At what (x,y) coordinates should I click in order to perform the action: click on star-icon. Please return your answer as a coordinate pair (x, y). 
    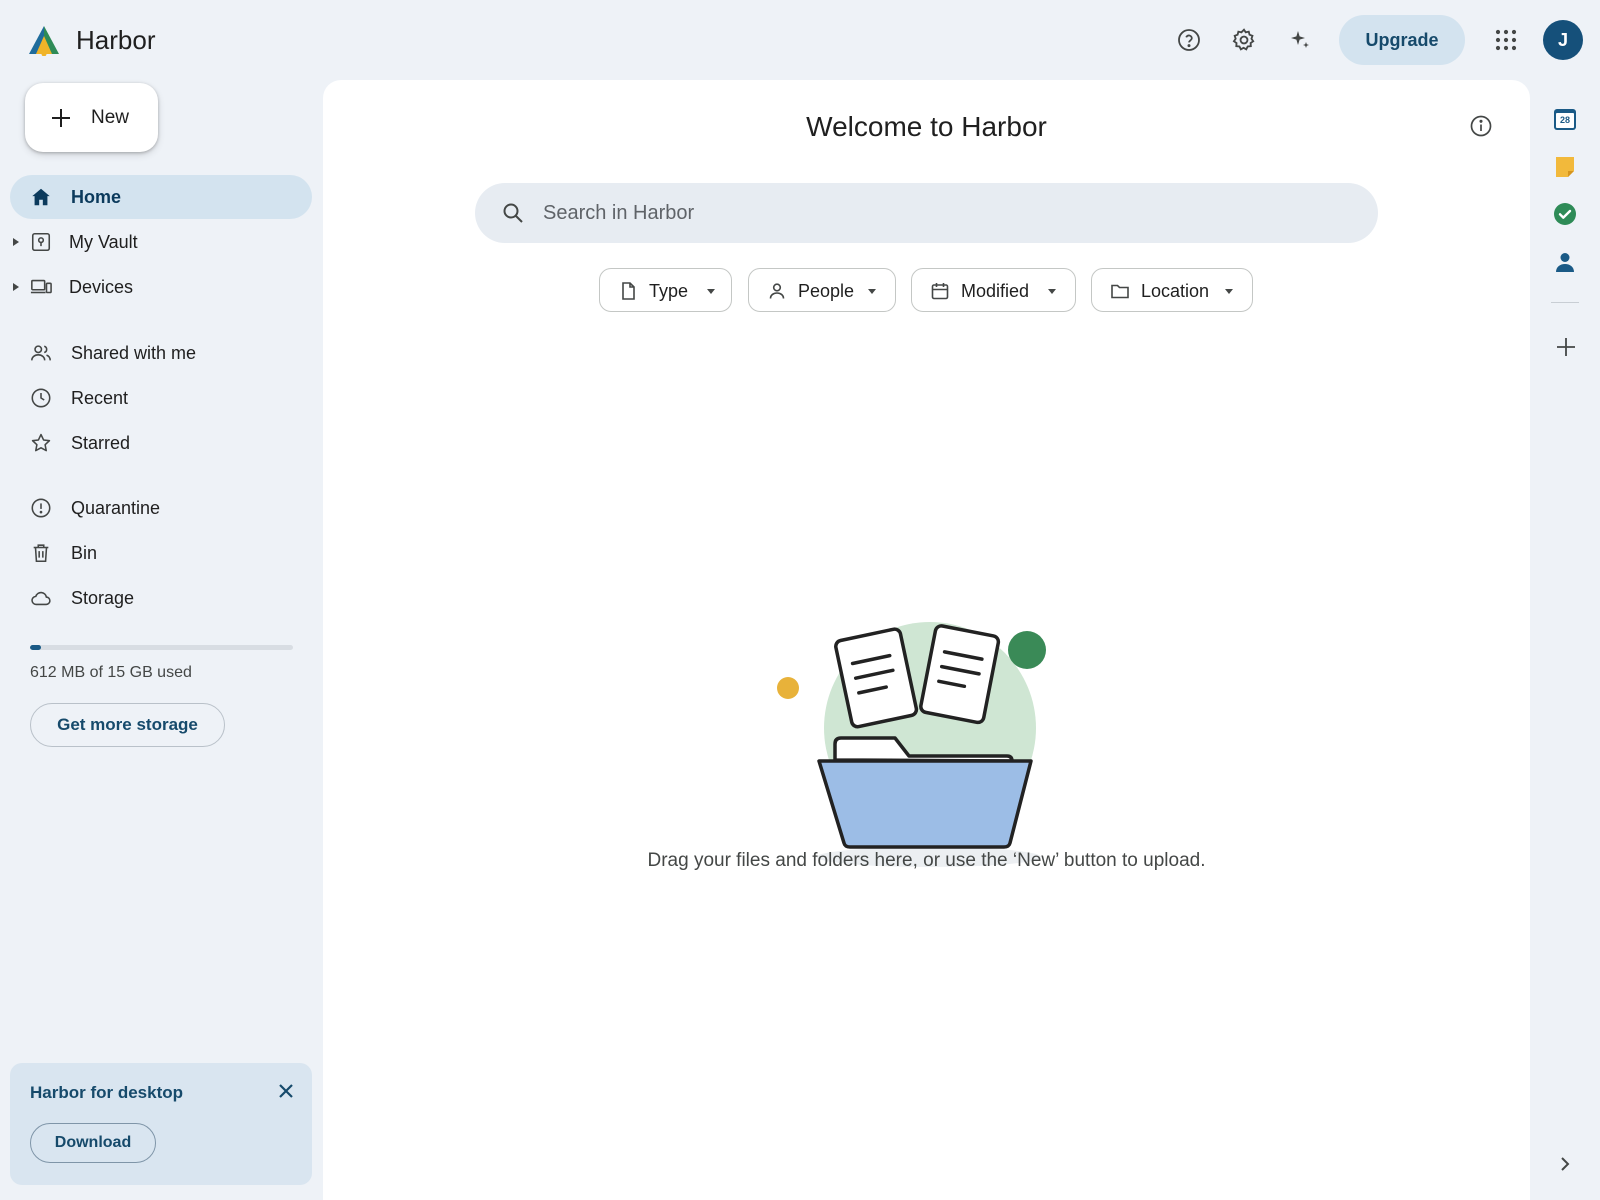
    Looking at the image, I should click on (41, 443).